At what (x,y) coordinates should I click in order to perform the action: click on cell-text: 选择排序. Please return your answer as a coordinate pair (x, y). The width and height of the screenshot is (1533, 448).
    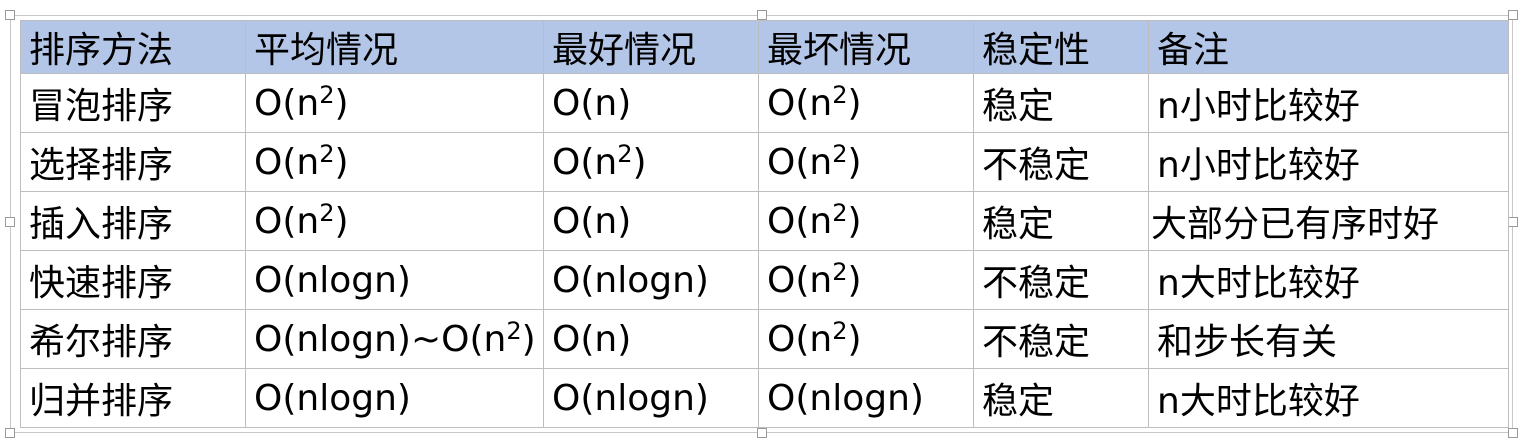
    Looking at the image, I should click on (101, 165).